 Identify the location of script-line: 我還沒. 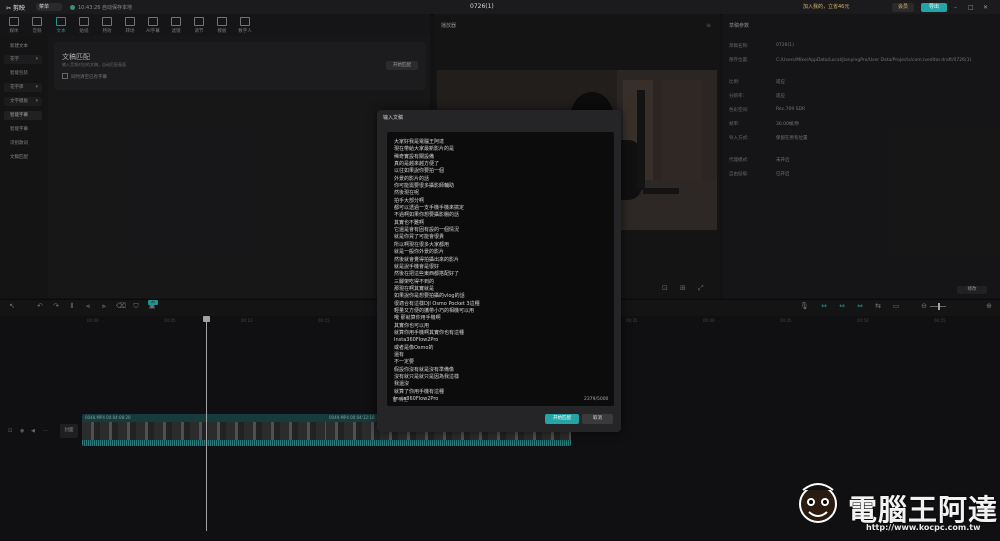
(402, 384).